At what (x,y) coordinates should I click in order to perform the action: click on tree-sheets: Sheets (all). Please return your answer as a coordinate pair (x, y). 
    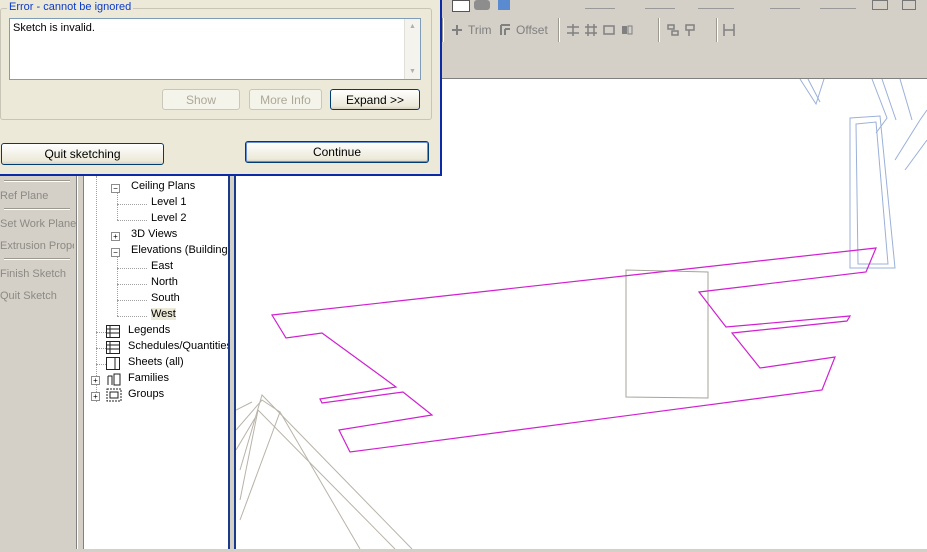
    Looking at the image, I should click on (156, 362).